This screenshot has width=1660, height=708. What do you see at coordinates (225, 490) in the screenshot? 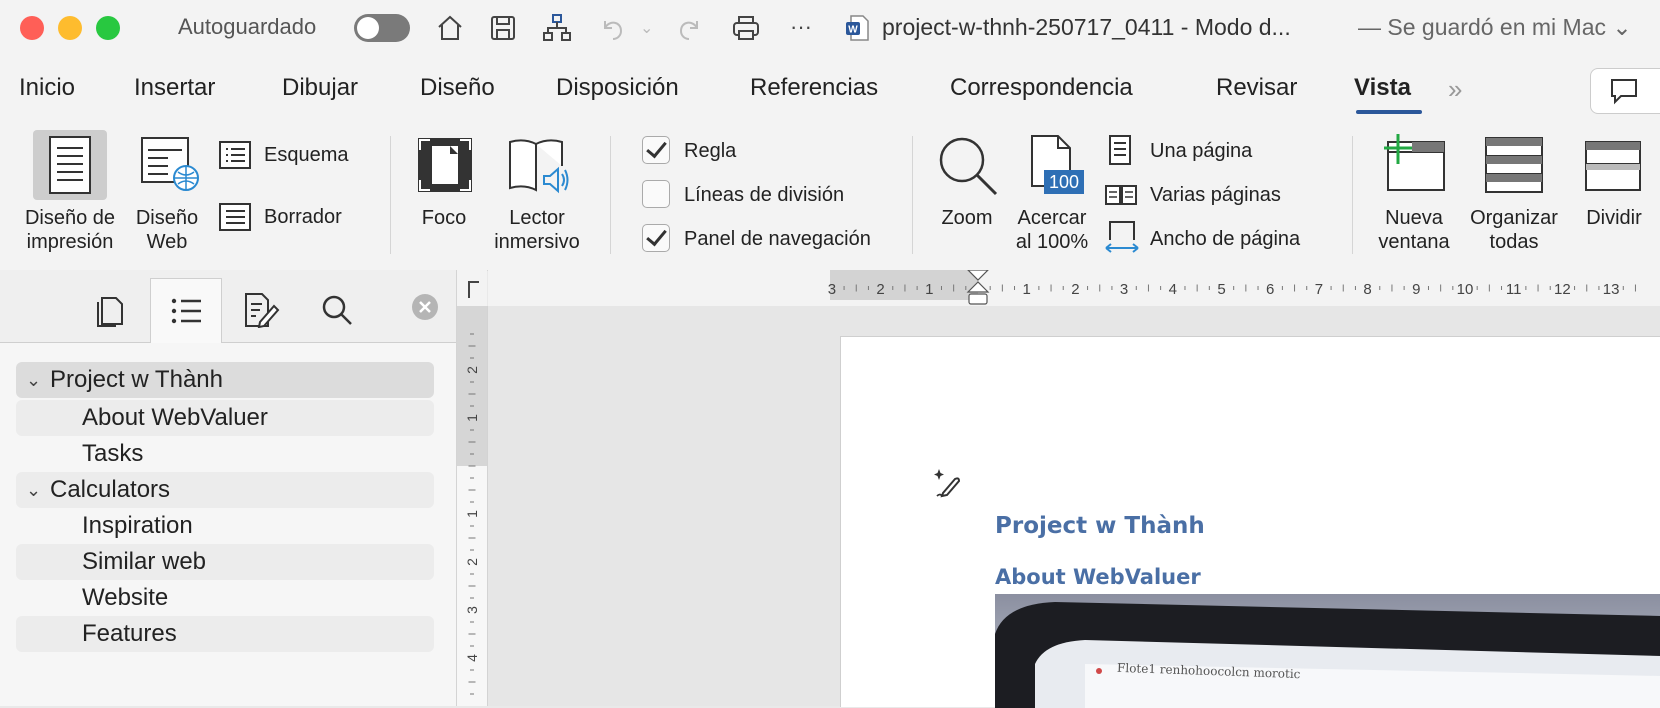
I see `nav-item-calculators: ⌄ Calculators` at bounding box center [225, 490].